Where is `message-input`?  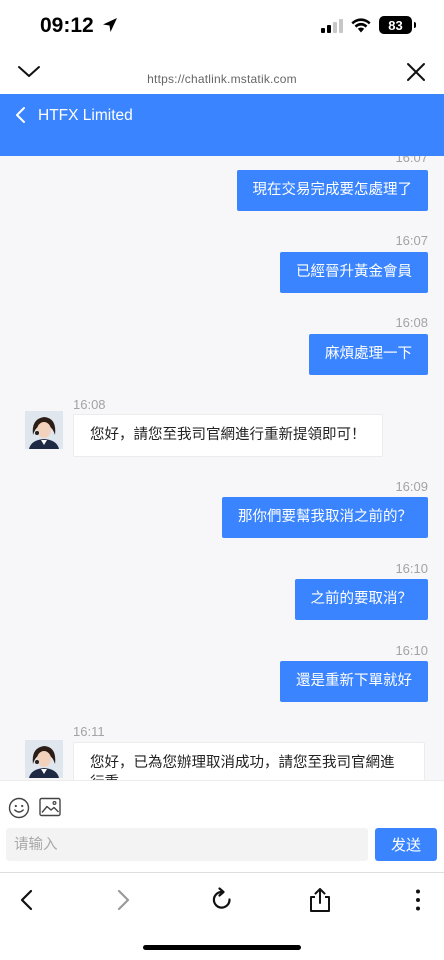
message-input is located at coordinates (187, 844).